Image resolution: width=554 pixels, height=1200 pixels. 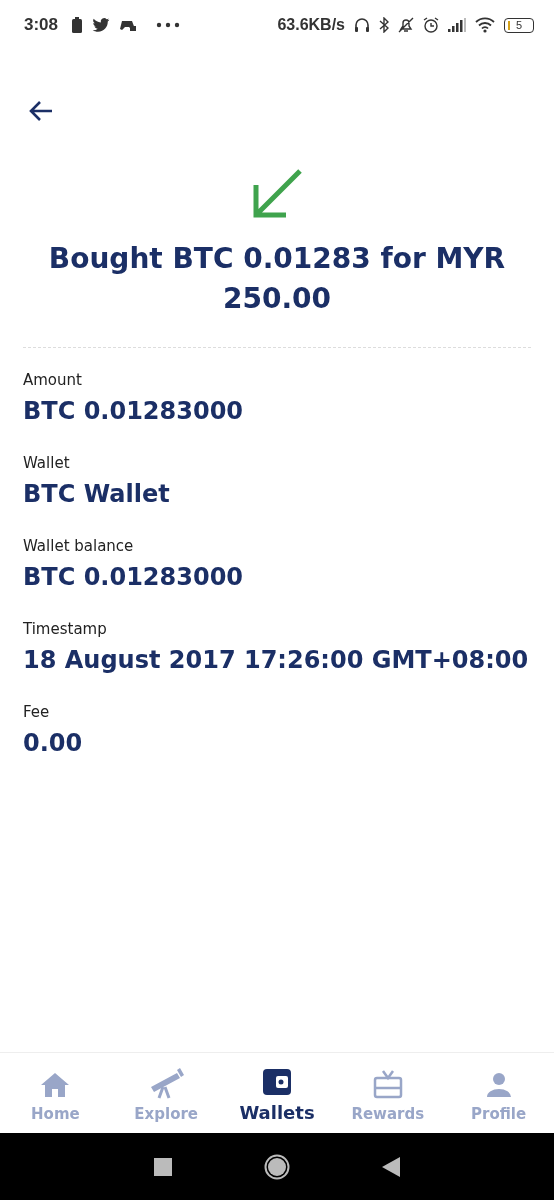 What do you see at coordinates (387, 1084) in the screenshot?
I see `gift-card-icon` at bounding box center [387, 1084].